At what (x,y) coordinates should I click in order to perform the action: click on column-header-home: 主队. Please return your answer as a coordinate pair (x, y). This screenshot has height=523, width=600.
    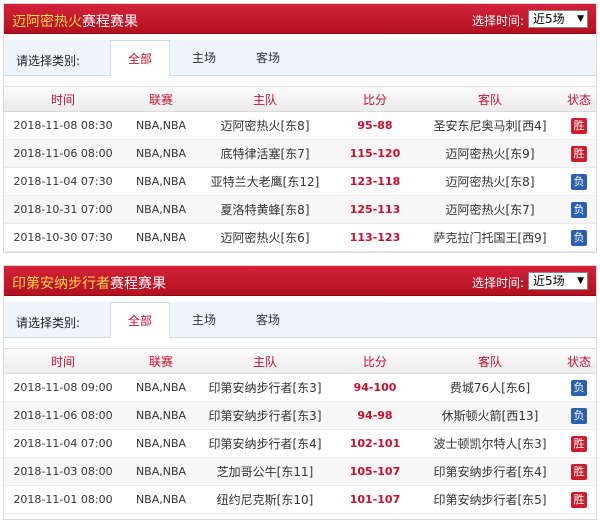
    Looking at the image, I should click on (264, 362).